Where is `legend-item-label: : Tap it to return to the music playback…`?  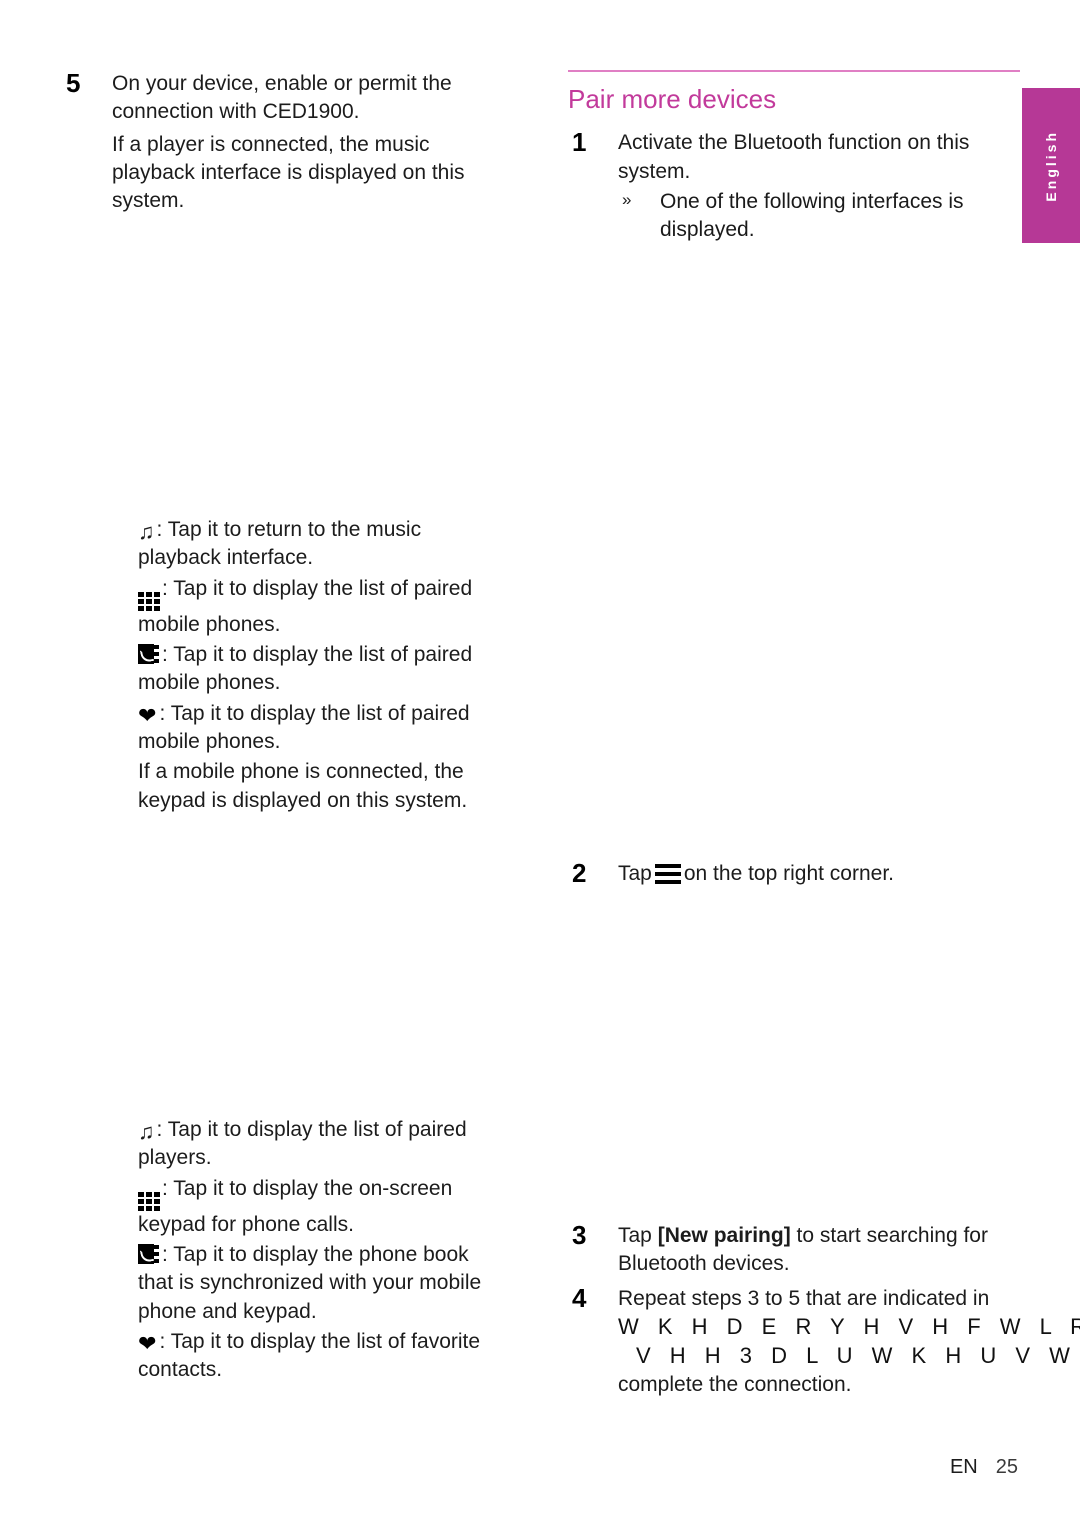
legend-item-label: : Tap it to return to the music playback… is located at coordinates (280, 544).